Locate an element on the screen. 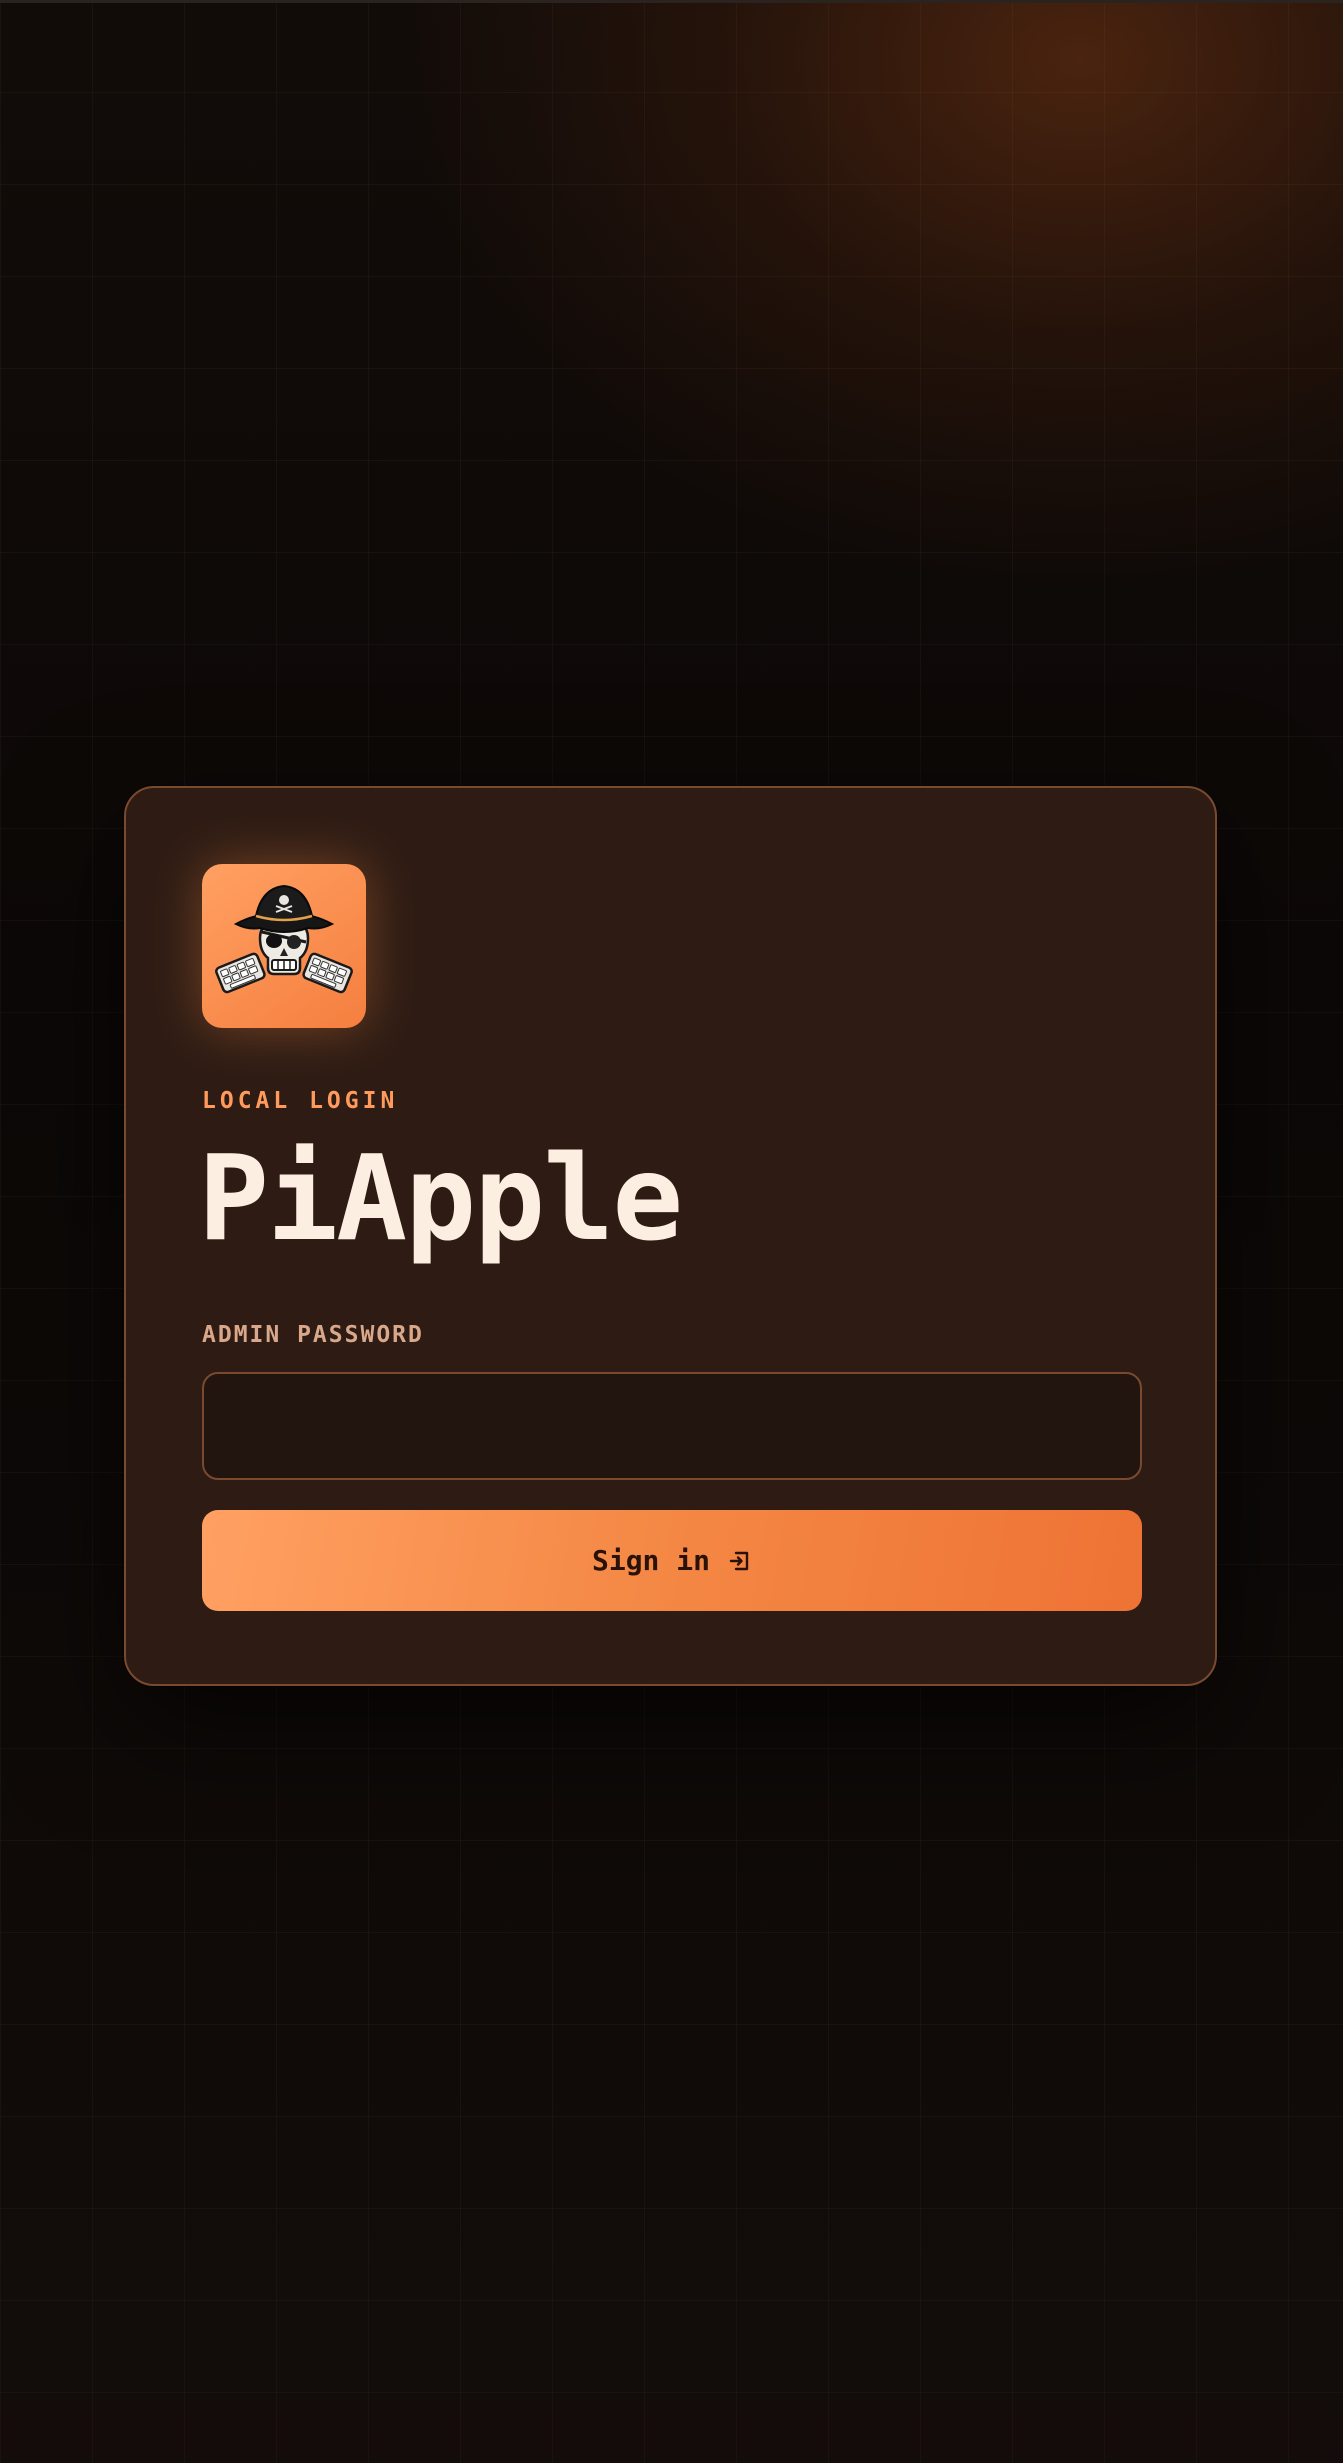 This screenshot has width=1343, height=2463. sign-in-icon is located at coordinates (739, 1560).